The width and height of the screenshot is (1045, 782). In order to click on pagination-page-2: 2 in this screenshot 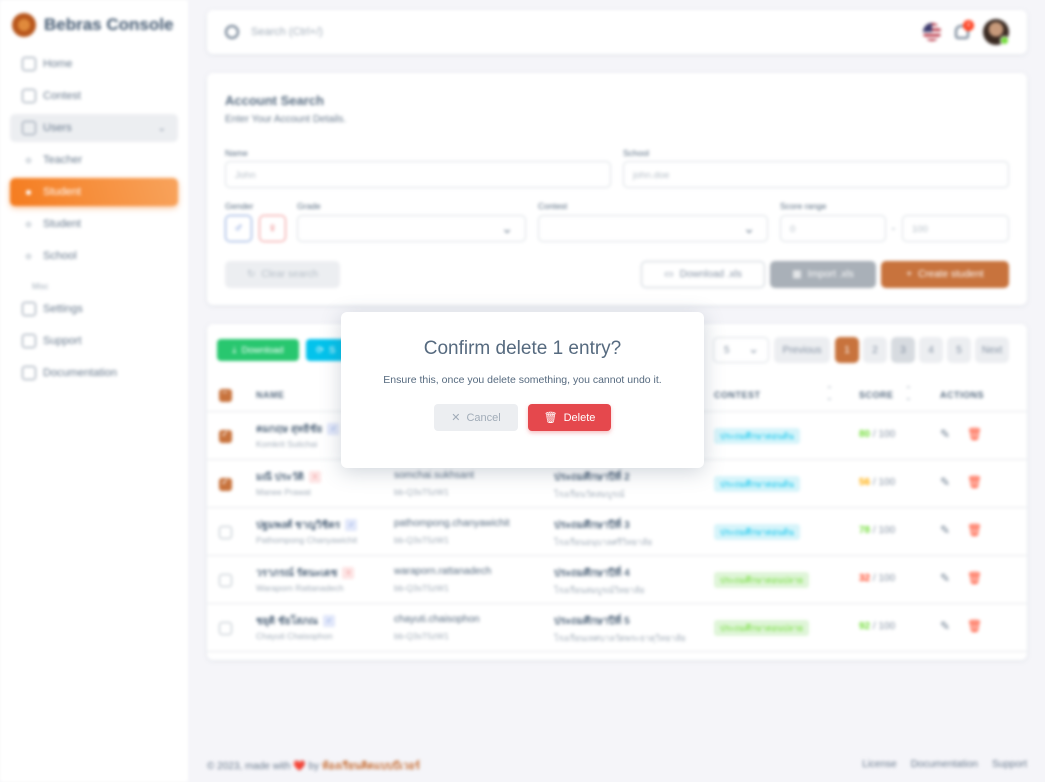, I will do `click(875, 350)`.